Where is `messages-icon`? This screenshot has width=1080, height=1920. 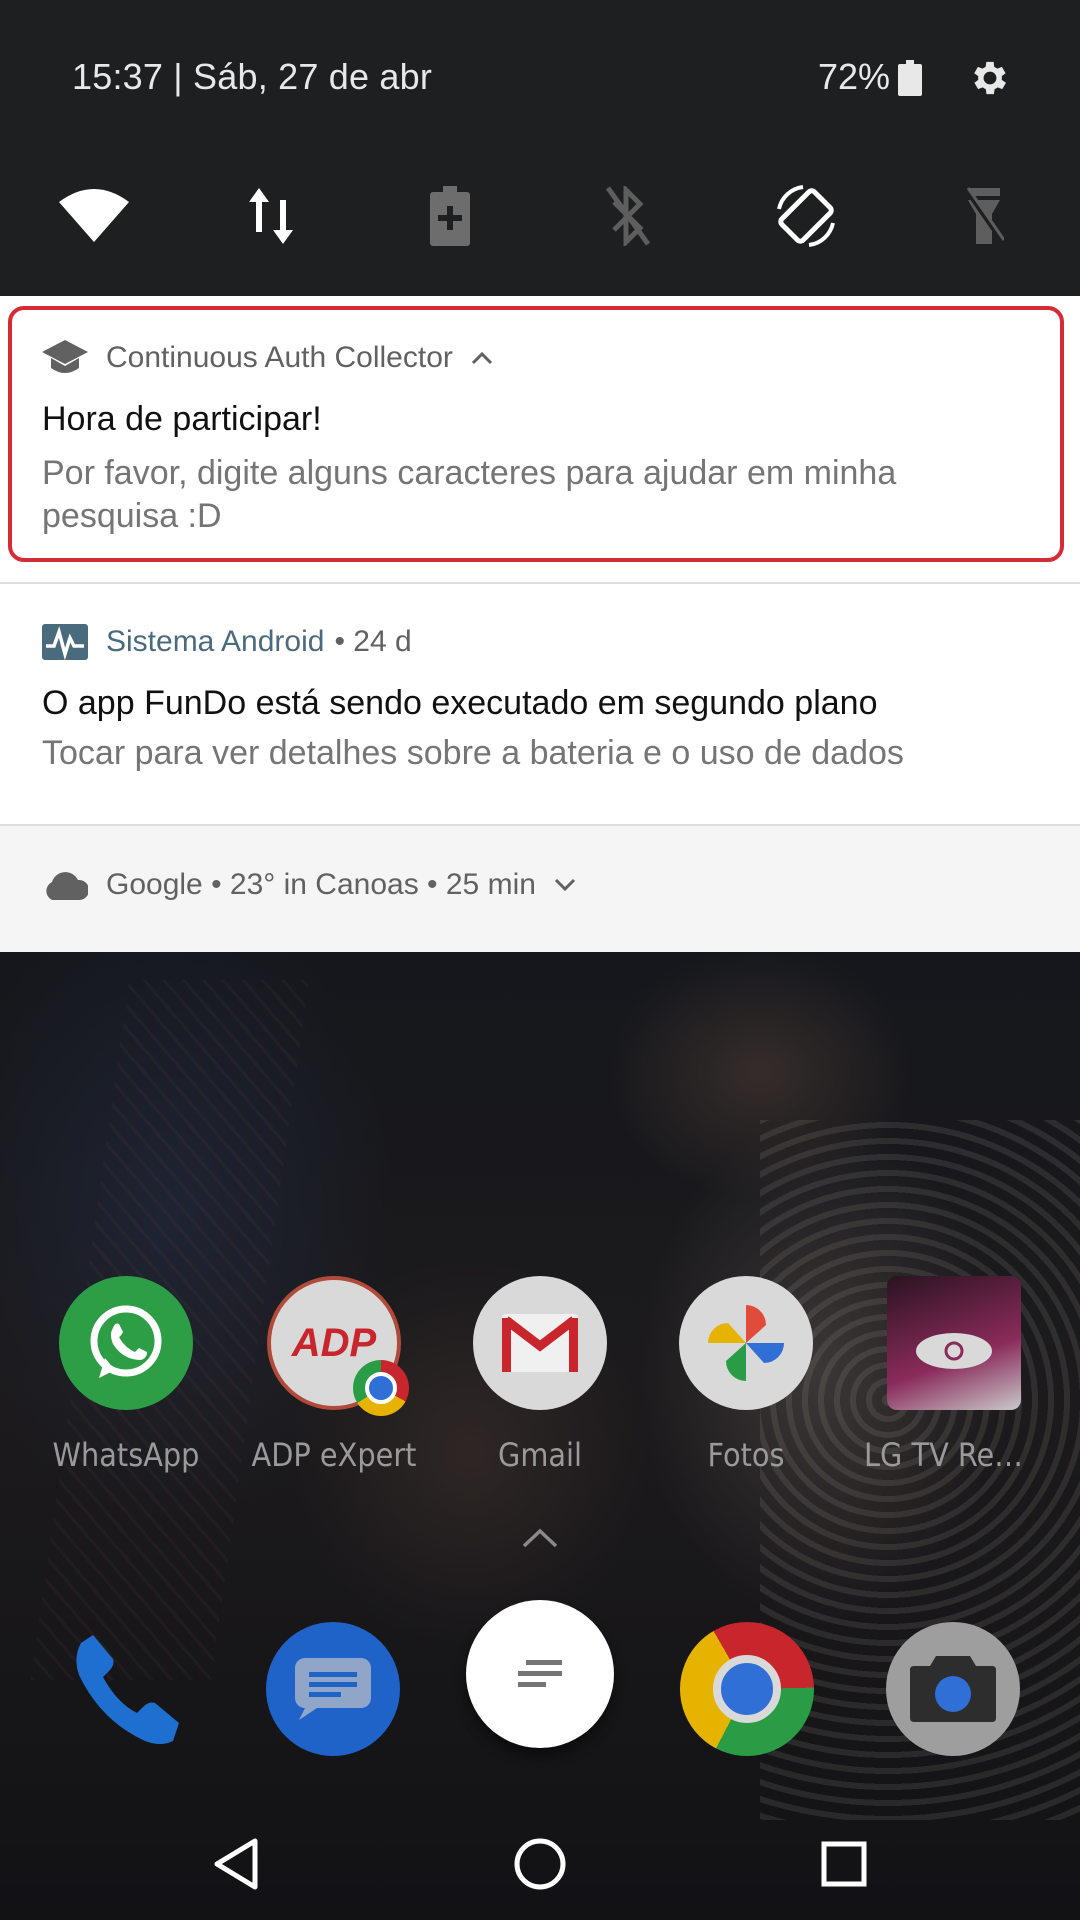 messages-icon is located at coordinates (333, 1689).